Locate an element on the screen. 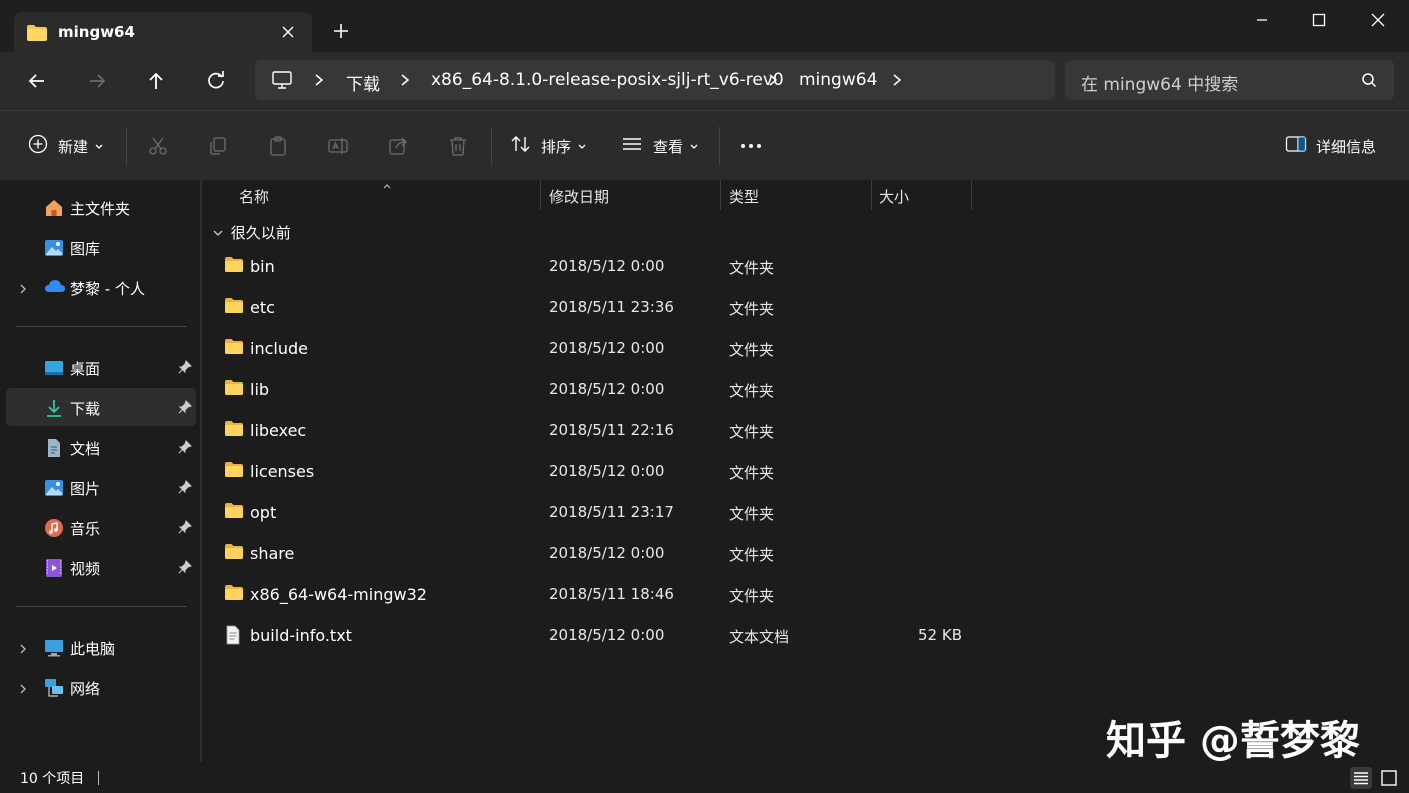 The width and height of the screenshot is (1409, 793). column-header-name: 名称 is located at coordinates (254, 196).